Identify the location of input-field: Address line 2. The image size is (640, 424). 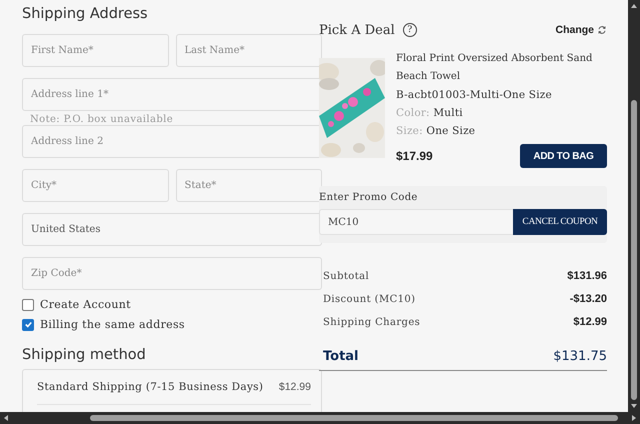
(172, 141).